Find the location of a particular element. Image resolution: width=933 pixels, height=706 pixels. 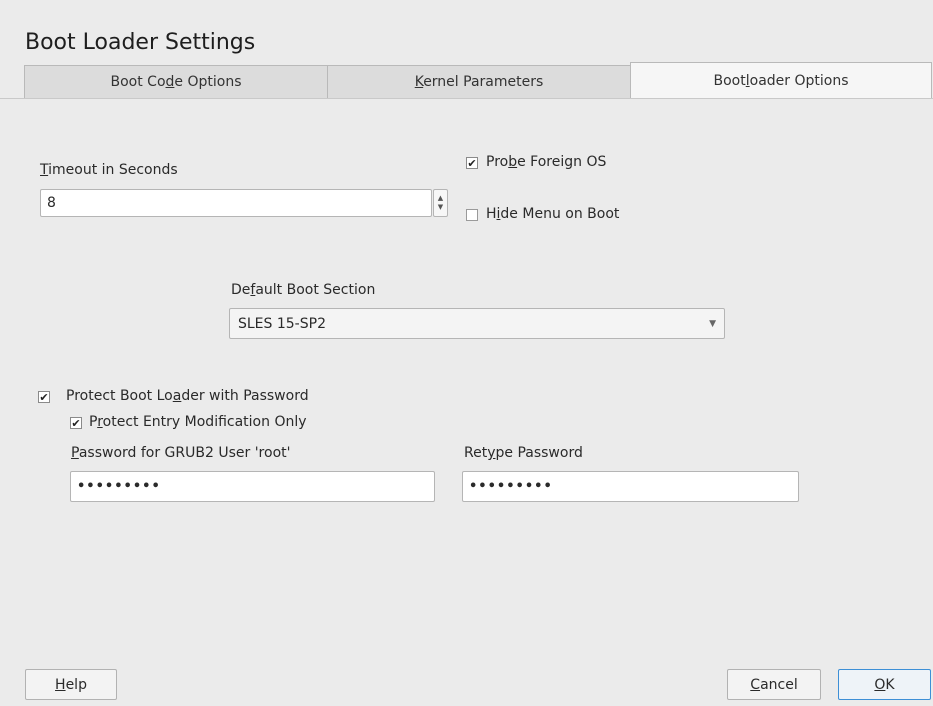

button-label: Help is located at coordinates (71, 684).